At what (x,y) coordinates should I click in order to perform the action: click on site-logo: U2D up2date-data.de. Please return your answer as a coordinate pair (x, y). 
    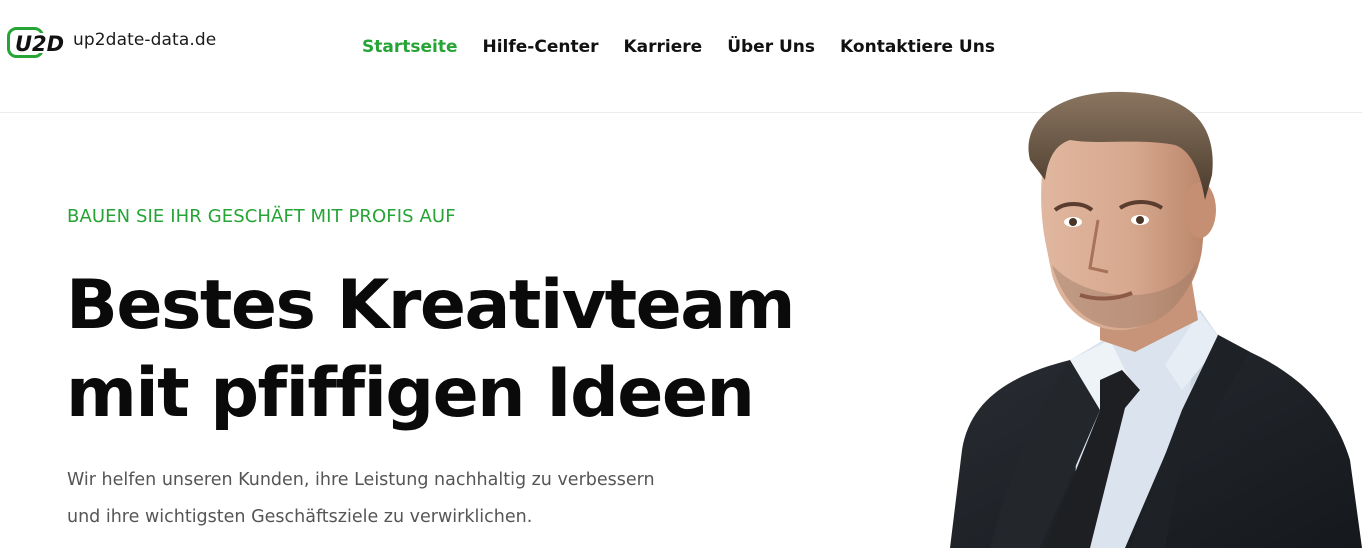
    Looking at the image, I should click on (111, 43).